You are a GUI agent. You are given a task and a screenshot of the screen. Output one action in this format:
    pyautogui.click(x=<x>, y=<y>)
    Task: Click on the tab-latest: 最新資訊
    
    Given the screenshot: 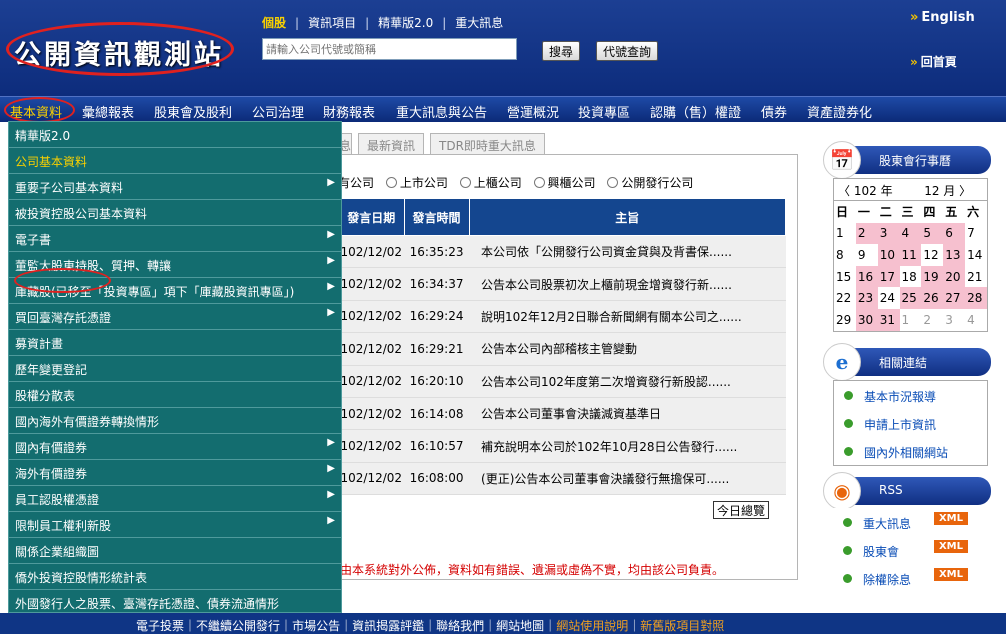 What is the action you would take?
    pyautogui.click(x=391, y=144)
    